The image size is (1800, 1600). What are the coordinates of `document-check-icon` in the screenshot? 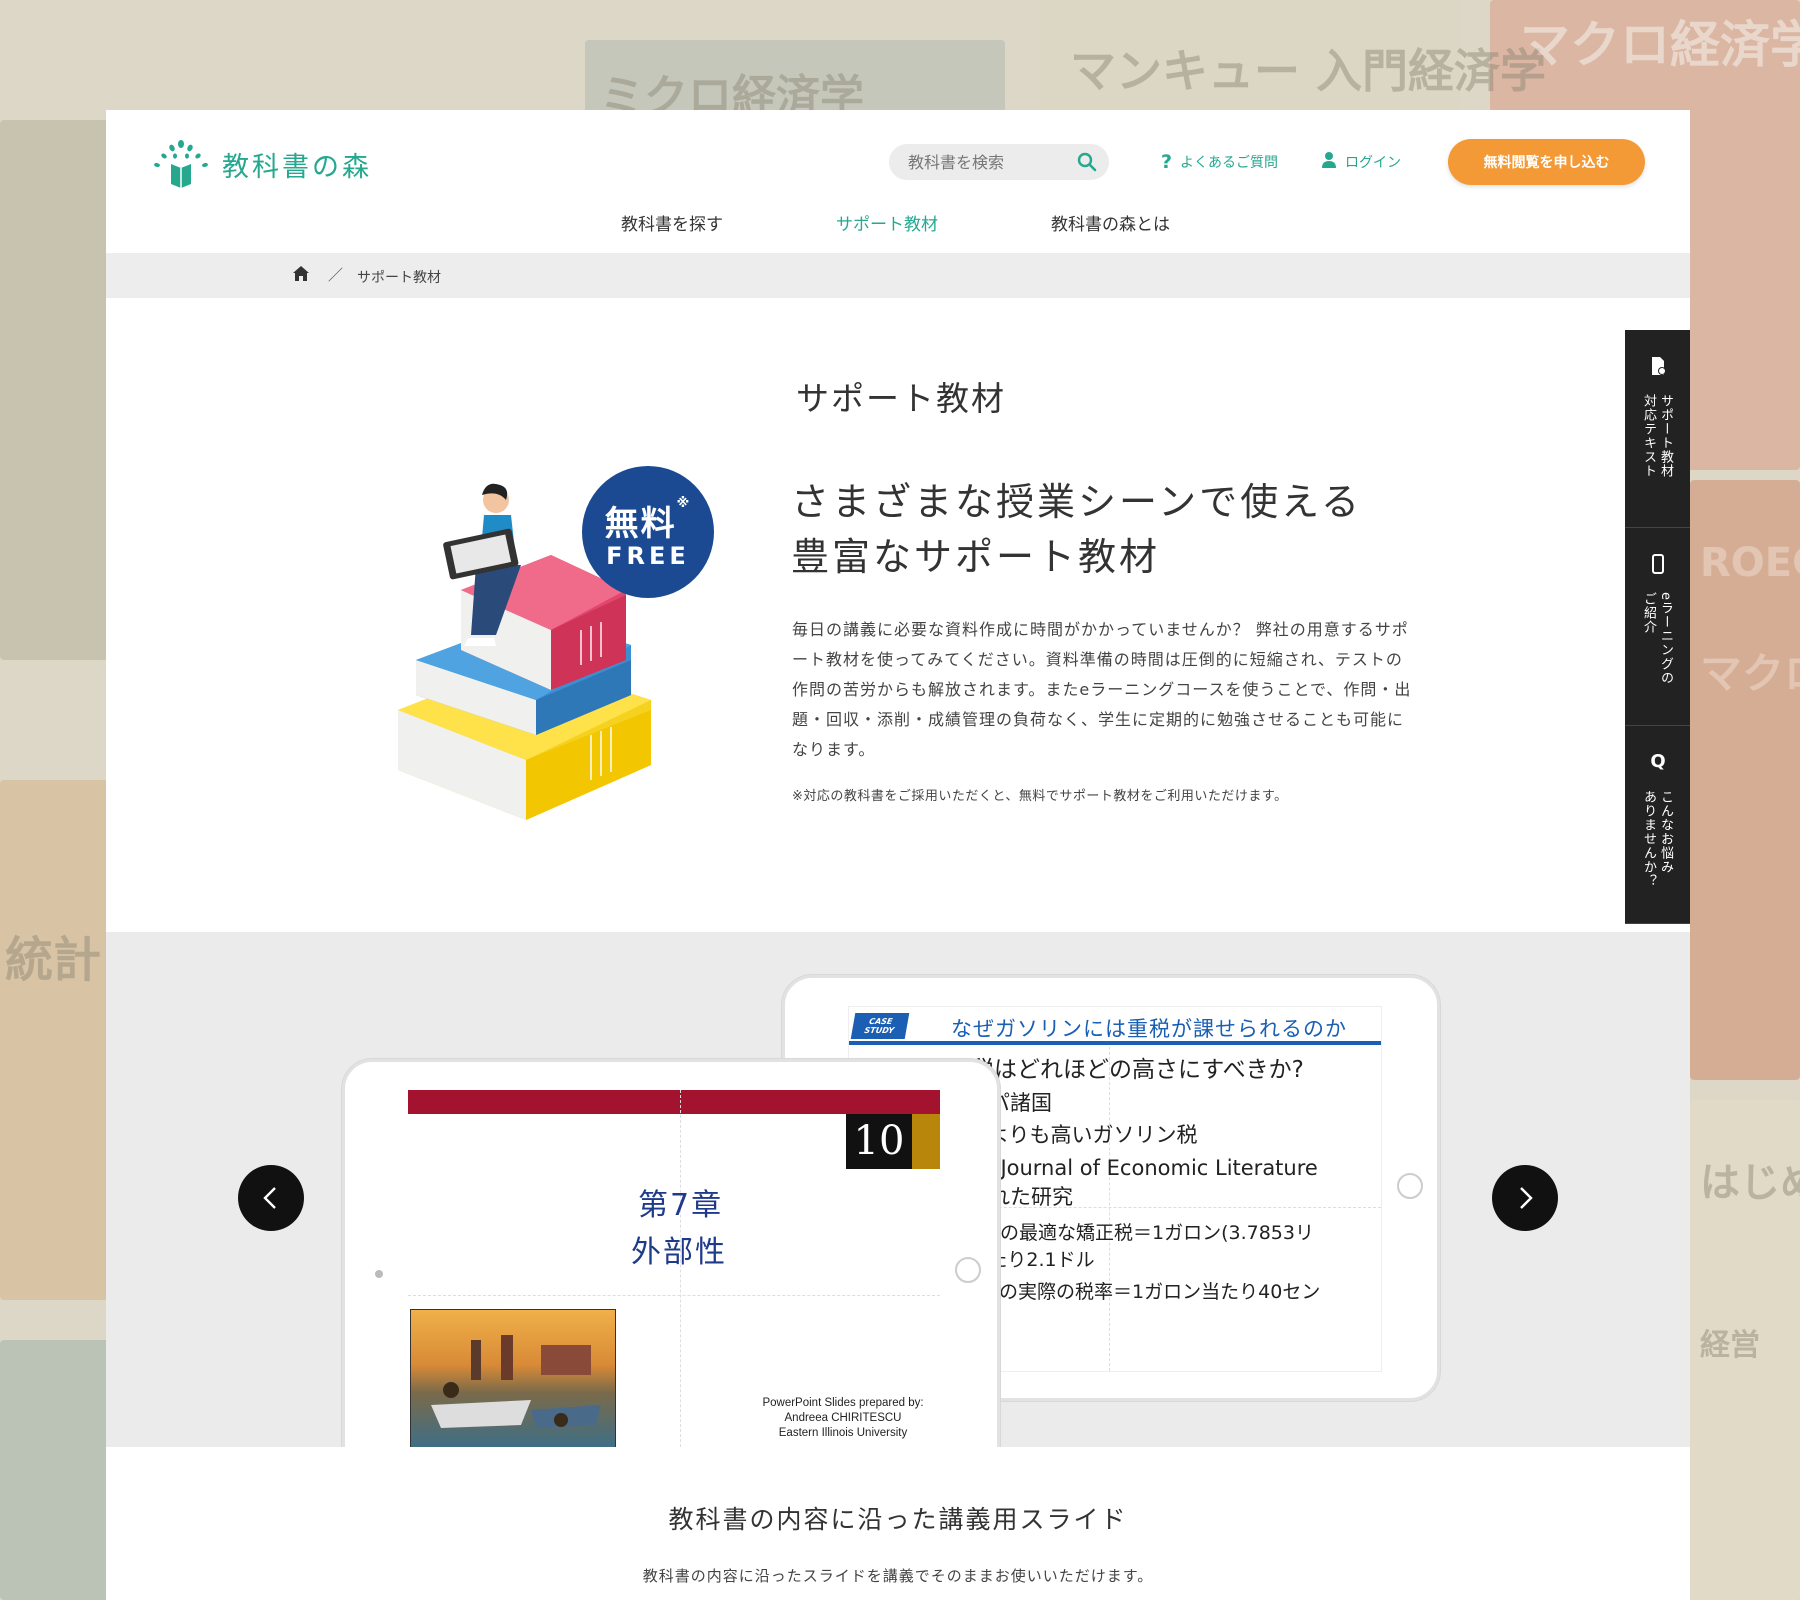 It's located at (1658, 366).